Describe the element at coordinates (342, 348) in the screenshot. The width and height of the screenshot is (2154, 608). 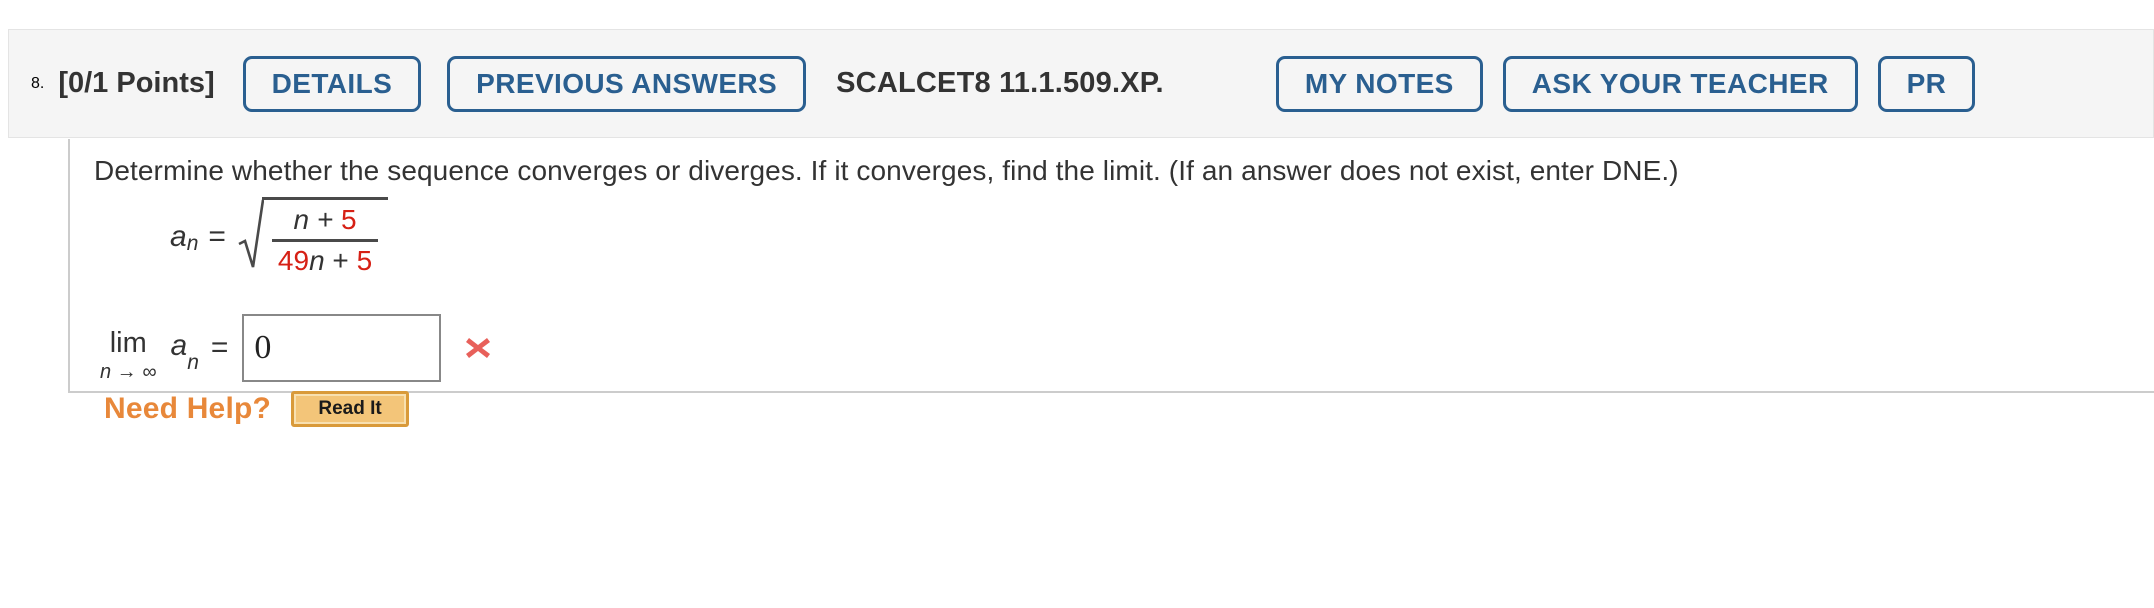
I see `limit-answer-input` at that location.